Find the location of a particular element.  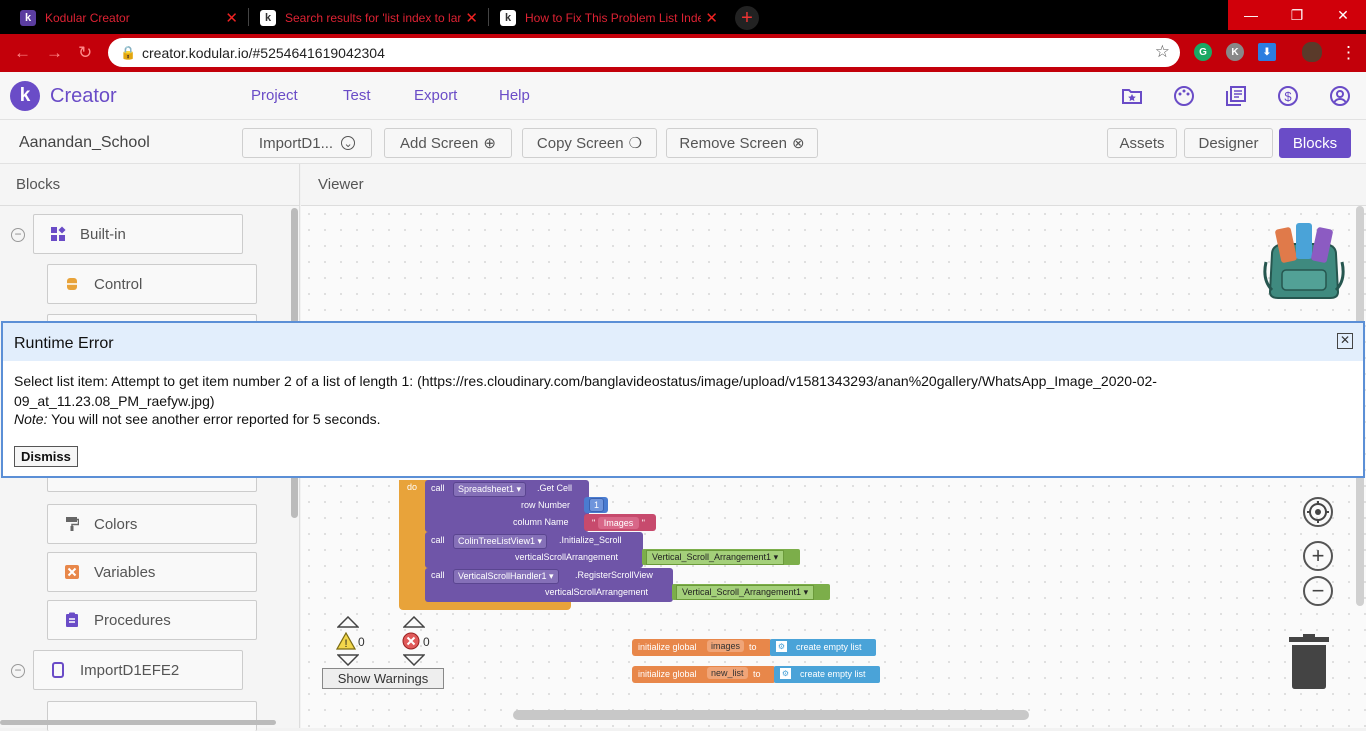

error-prev-arrow-icon is located at coordinates (414, 622).